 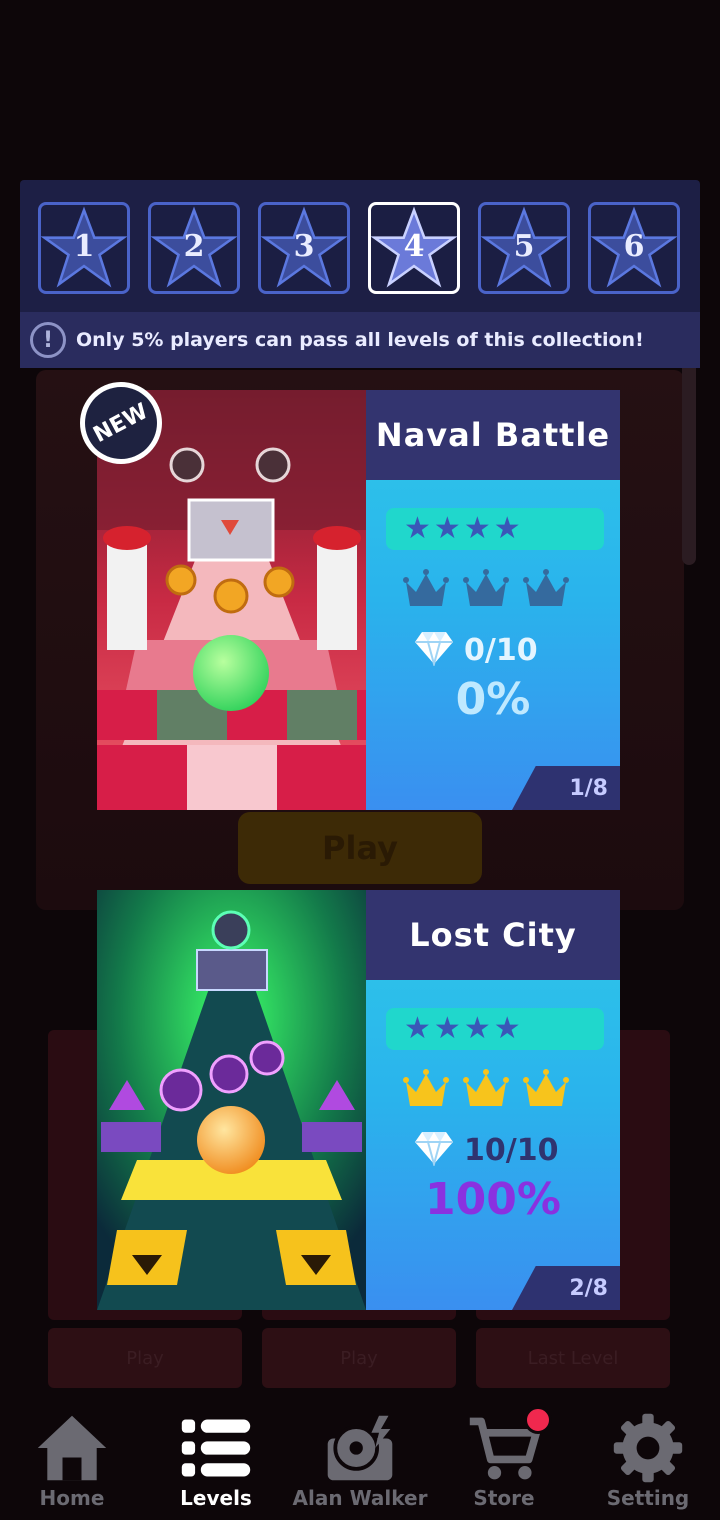 What do you see at coordinates (689, 452) in the screenshot?
I see `scrollbar` at bounding box center [689, 452].